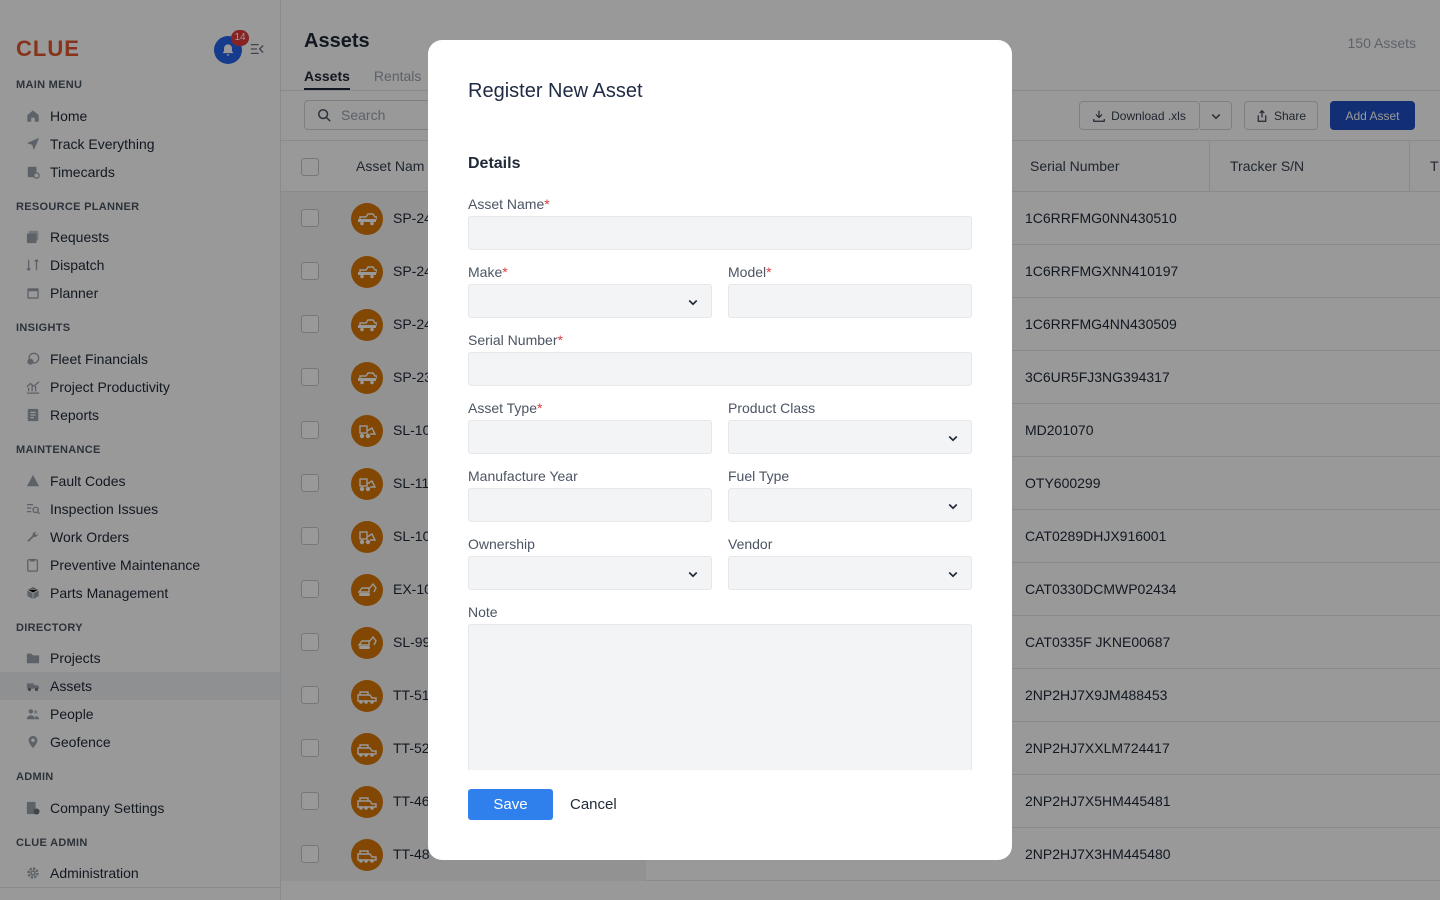  I want to click on fuel-type-select, so click(850, 505).